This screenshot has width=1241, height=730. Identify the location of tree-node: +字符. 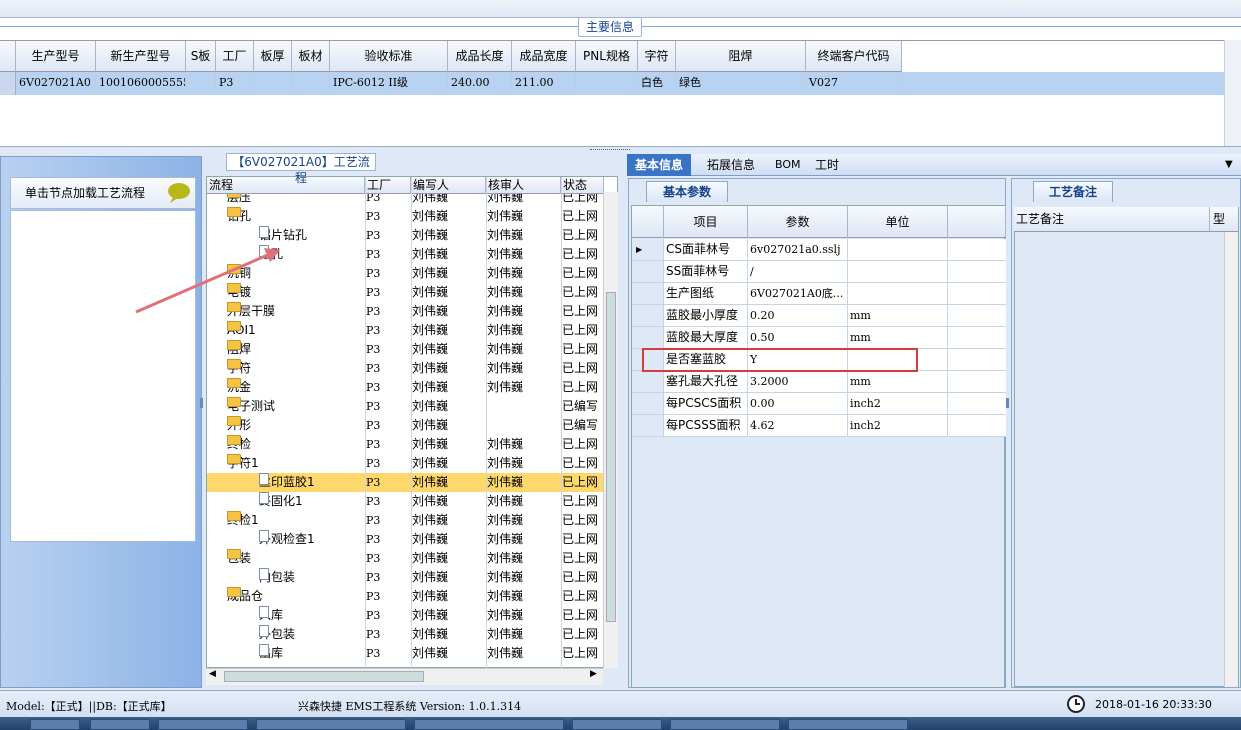
(284, 368).